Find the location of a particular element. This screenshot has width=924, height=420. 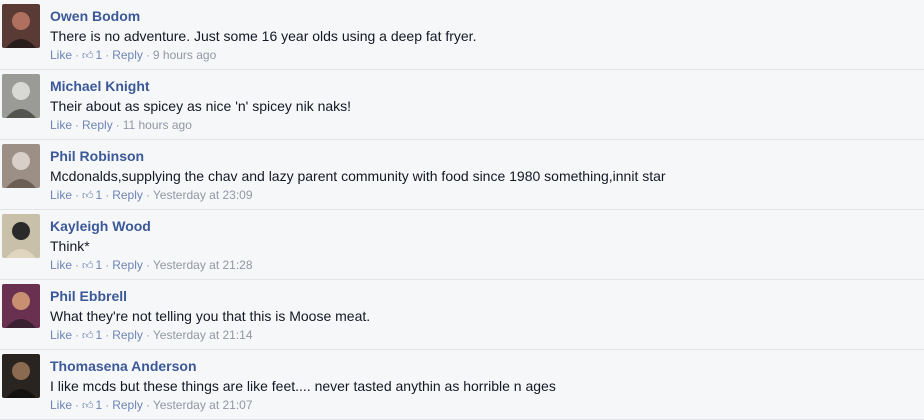

comment-actions: Like · 👍︎ 1 · Reply · Yesterday at 21:07 is located at coordinates (151, 405).